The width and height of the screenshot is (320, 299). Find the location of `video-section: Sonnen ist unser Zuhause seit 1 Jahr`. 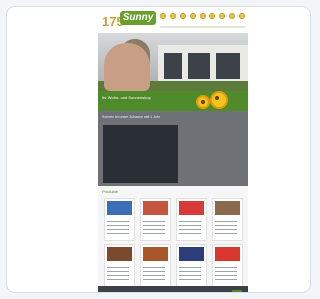

video-section: Sonnen ist unser Zuhause seit 1 Jahr is located at coordinates (173, 148).